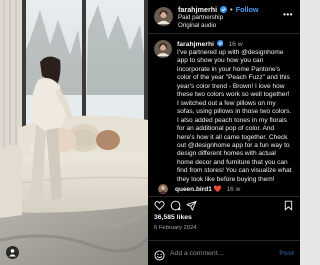 Image resolution: width=320 pixels, height=265 pixels. I want to click on smiley-icon, so click(159, 254).